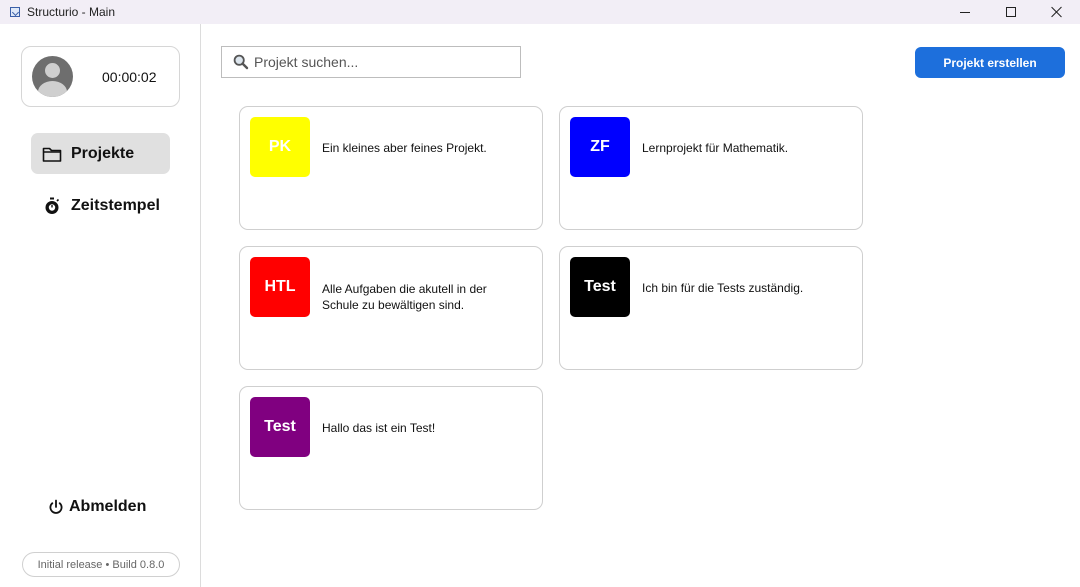 The image size is (1080, 587). What do you see at coordinates (711, 308) in the screenshot?
I see `project-card: Test Ich bin für die Tests zuständig.` at bounding box center [711, 308].